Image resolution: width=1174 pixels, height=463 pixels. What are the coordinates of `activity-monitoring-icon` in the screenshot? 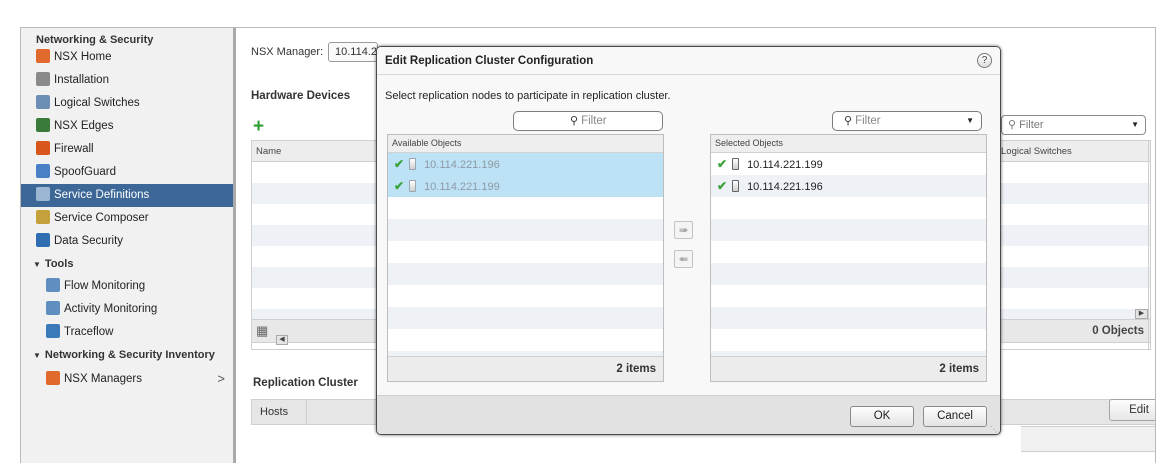 It's located at (53, 308).